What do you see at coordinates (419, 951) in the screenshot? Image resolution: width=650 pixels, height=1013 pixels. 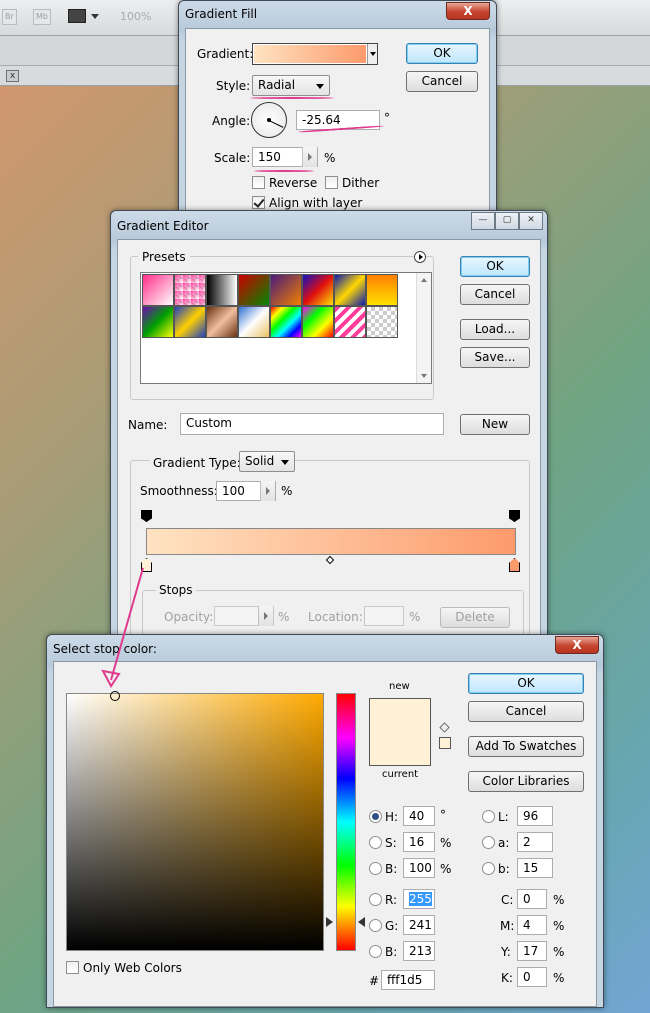 I see `blue-input: 213` at bounding box center [419, 951].